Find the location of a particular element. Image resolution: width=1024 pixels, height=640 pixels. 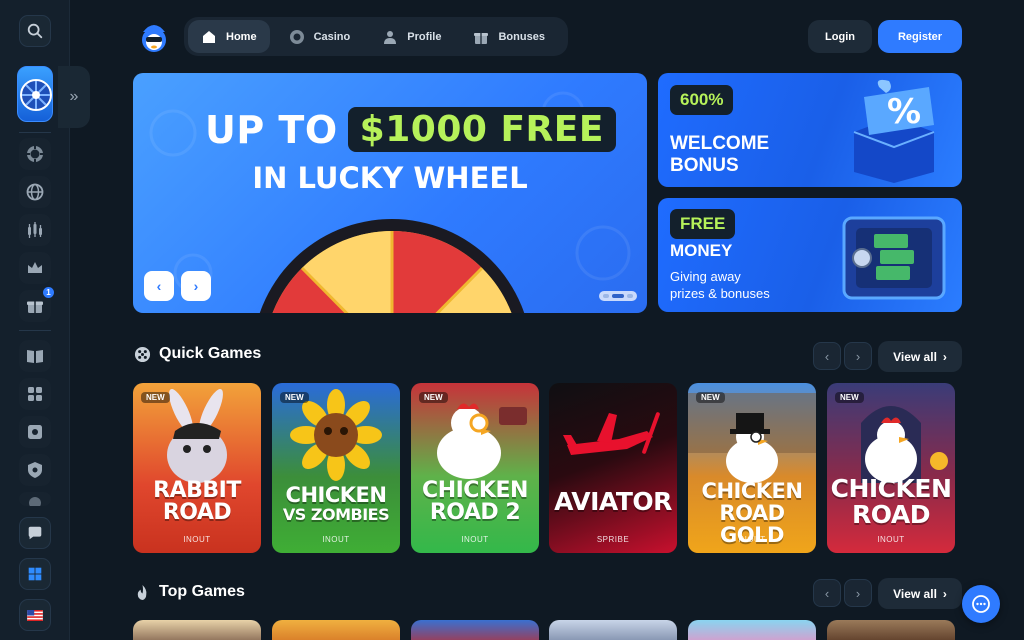

lucky-wheel-icon is located at coordinates (36, 95).